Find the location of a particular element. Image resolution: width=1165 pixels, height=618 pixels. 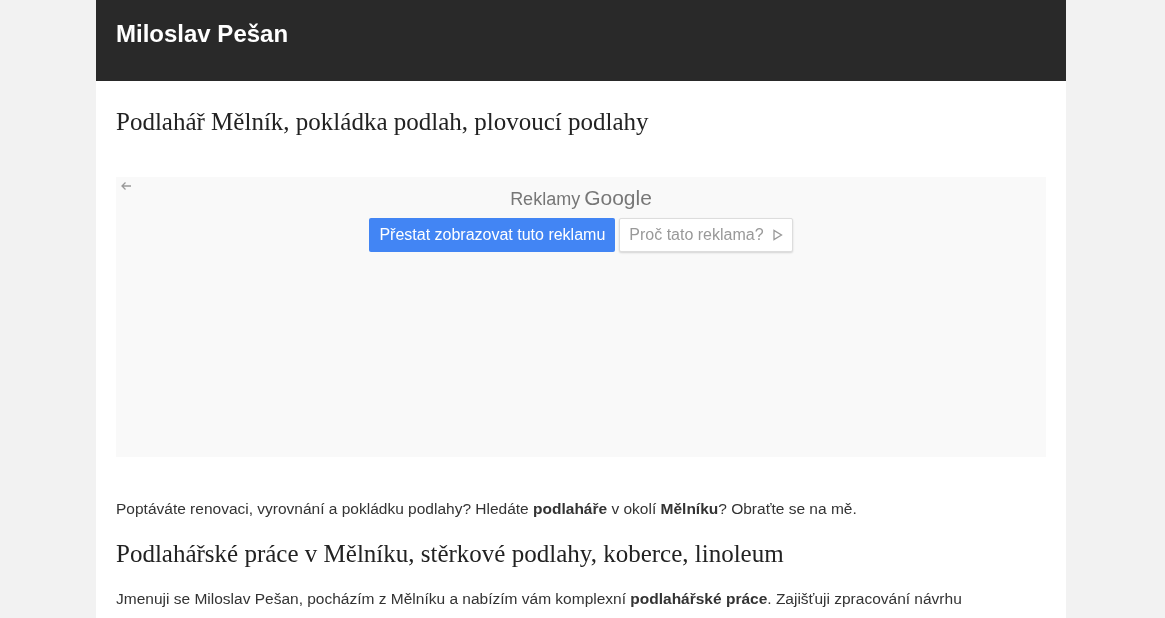

site-title: Miloslav Pešan is located at coordinates (202, 33).